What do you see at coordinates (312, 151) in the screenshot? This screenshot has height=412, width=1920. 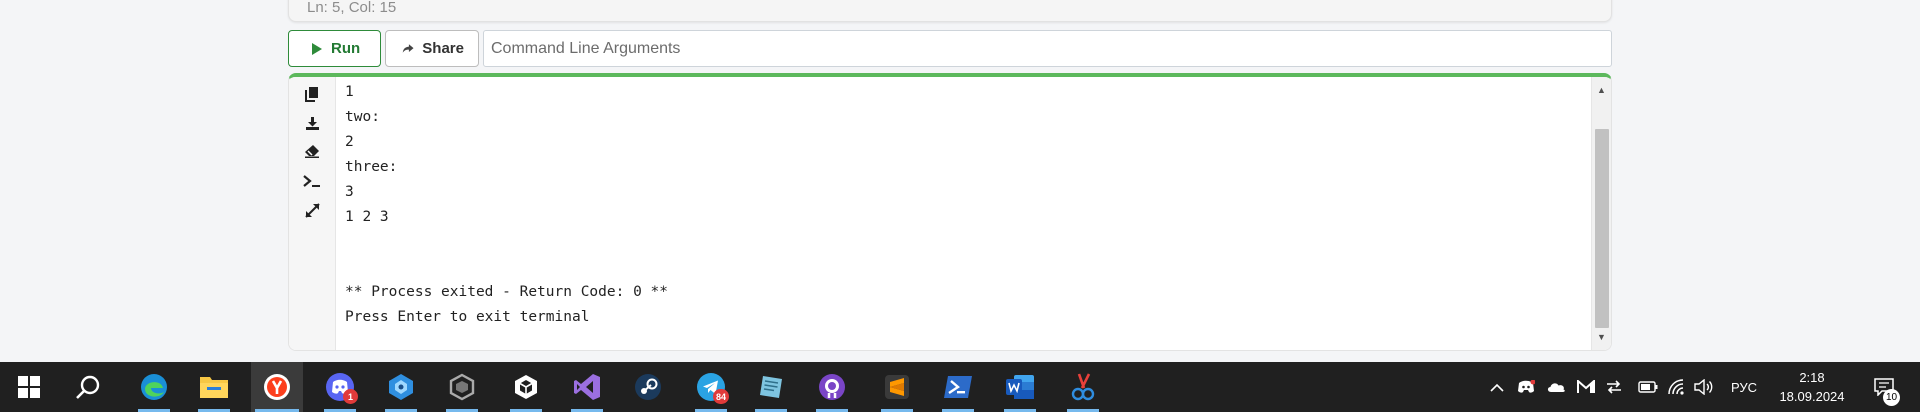 I see `eraser-icon` at bounding box center [312, 151].